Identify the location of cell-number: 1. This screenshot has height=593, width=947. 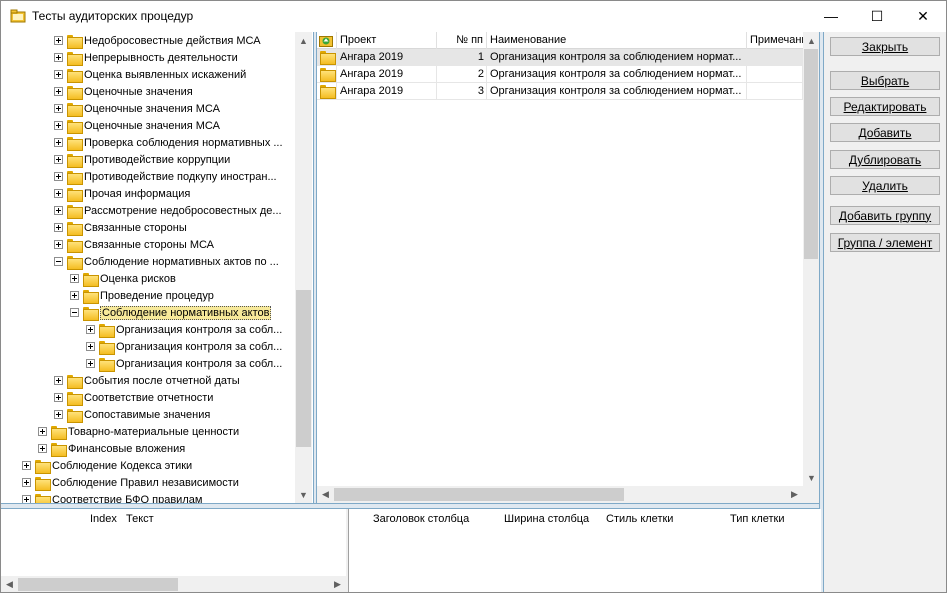
(462, 57).